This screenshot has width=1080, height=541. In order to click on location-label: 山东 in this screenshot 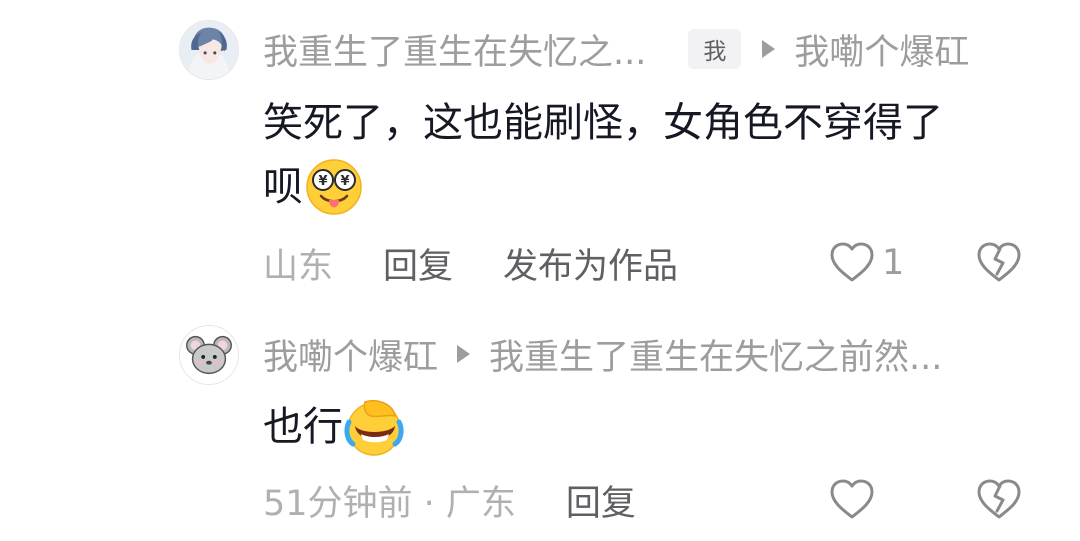, I will do `click(298, 266)`.